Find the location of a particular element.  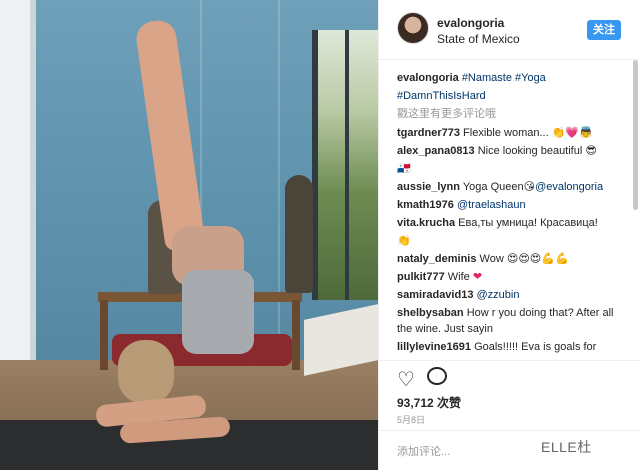

comment-text: Nice looking beautiful is located at coordinates (530, 151).